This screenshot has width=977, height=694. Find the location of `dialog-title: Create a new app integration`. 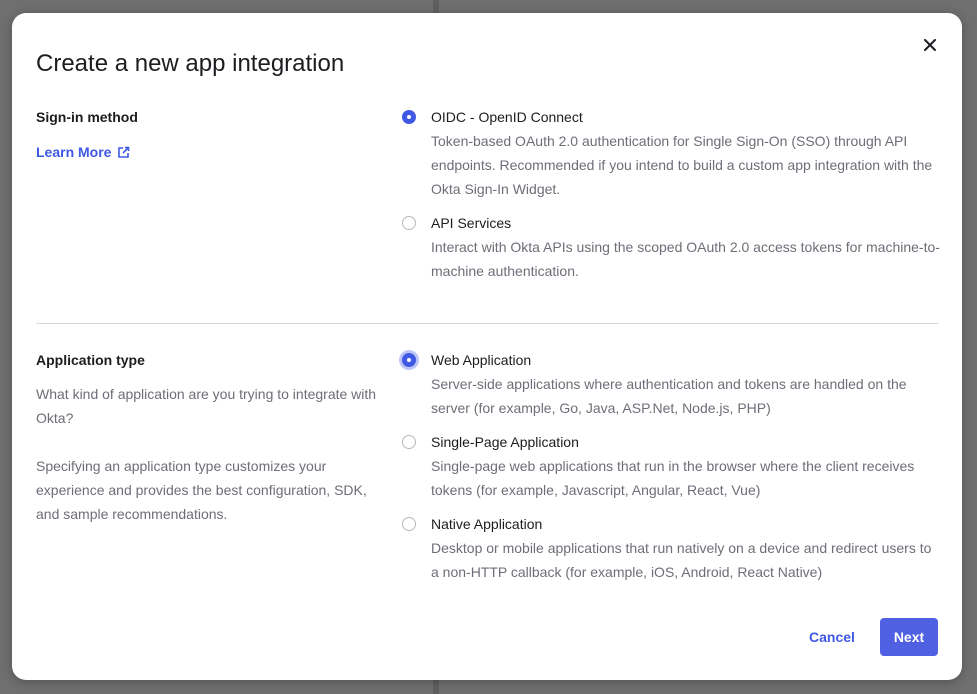

dialog-title: Create a new app integration is located at coordinates (190, 63).